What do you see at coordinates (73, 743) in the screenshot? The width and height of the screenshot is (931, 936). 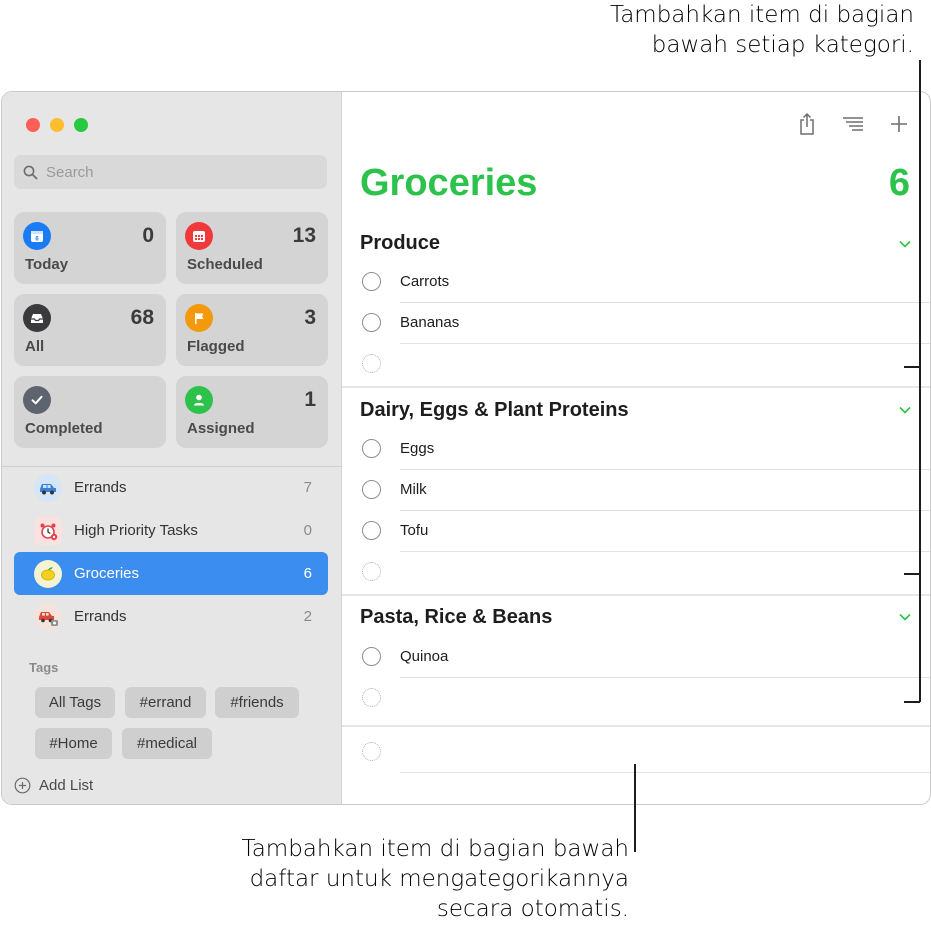 I see `tag-home: #Home` at bounding box center [73, 743].